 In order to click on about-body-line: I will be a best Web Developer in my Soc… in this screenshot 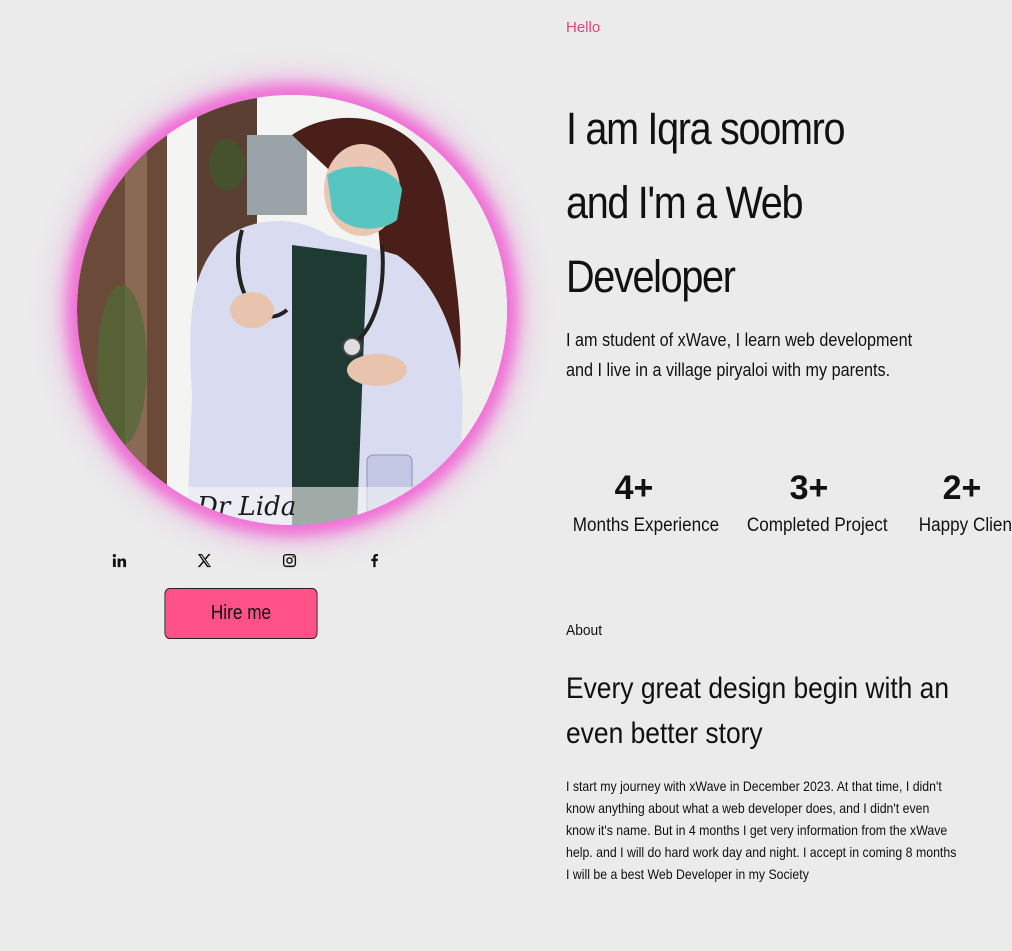, I will do `click(687, 874)`.